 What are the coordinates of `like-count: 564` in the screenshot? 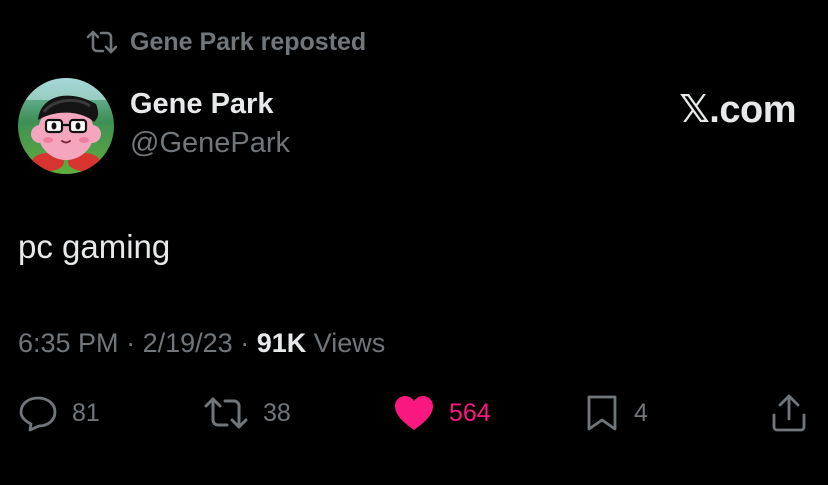 It's located at (470, 412).